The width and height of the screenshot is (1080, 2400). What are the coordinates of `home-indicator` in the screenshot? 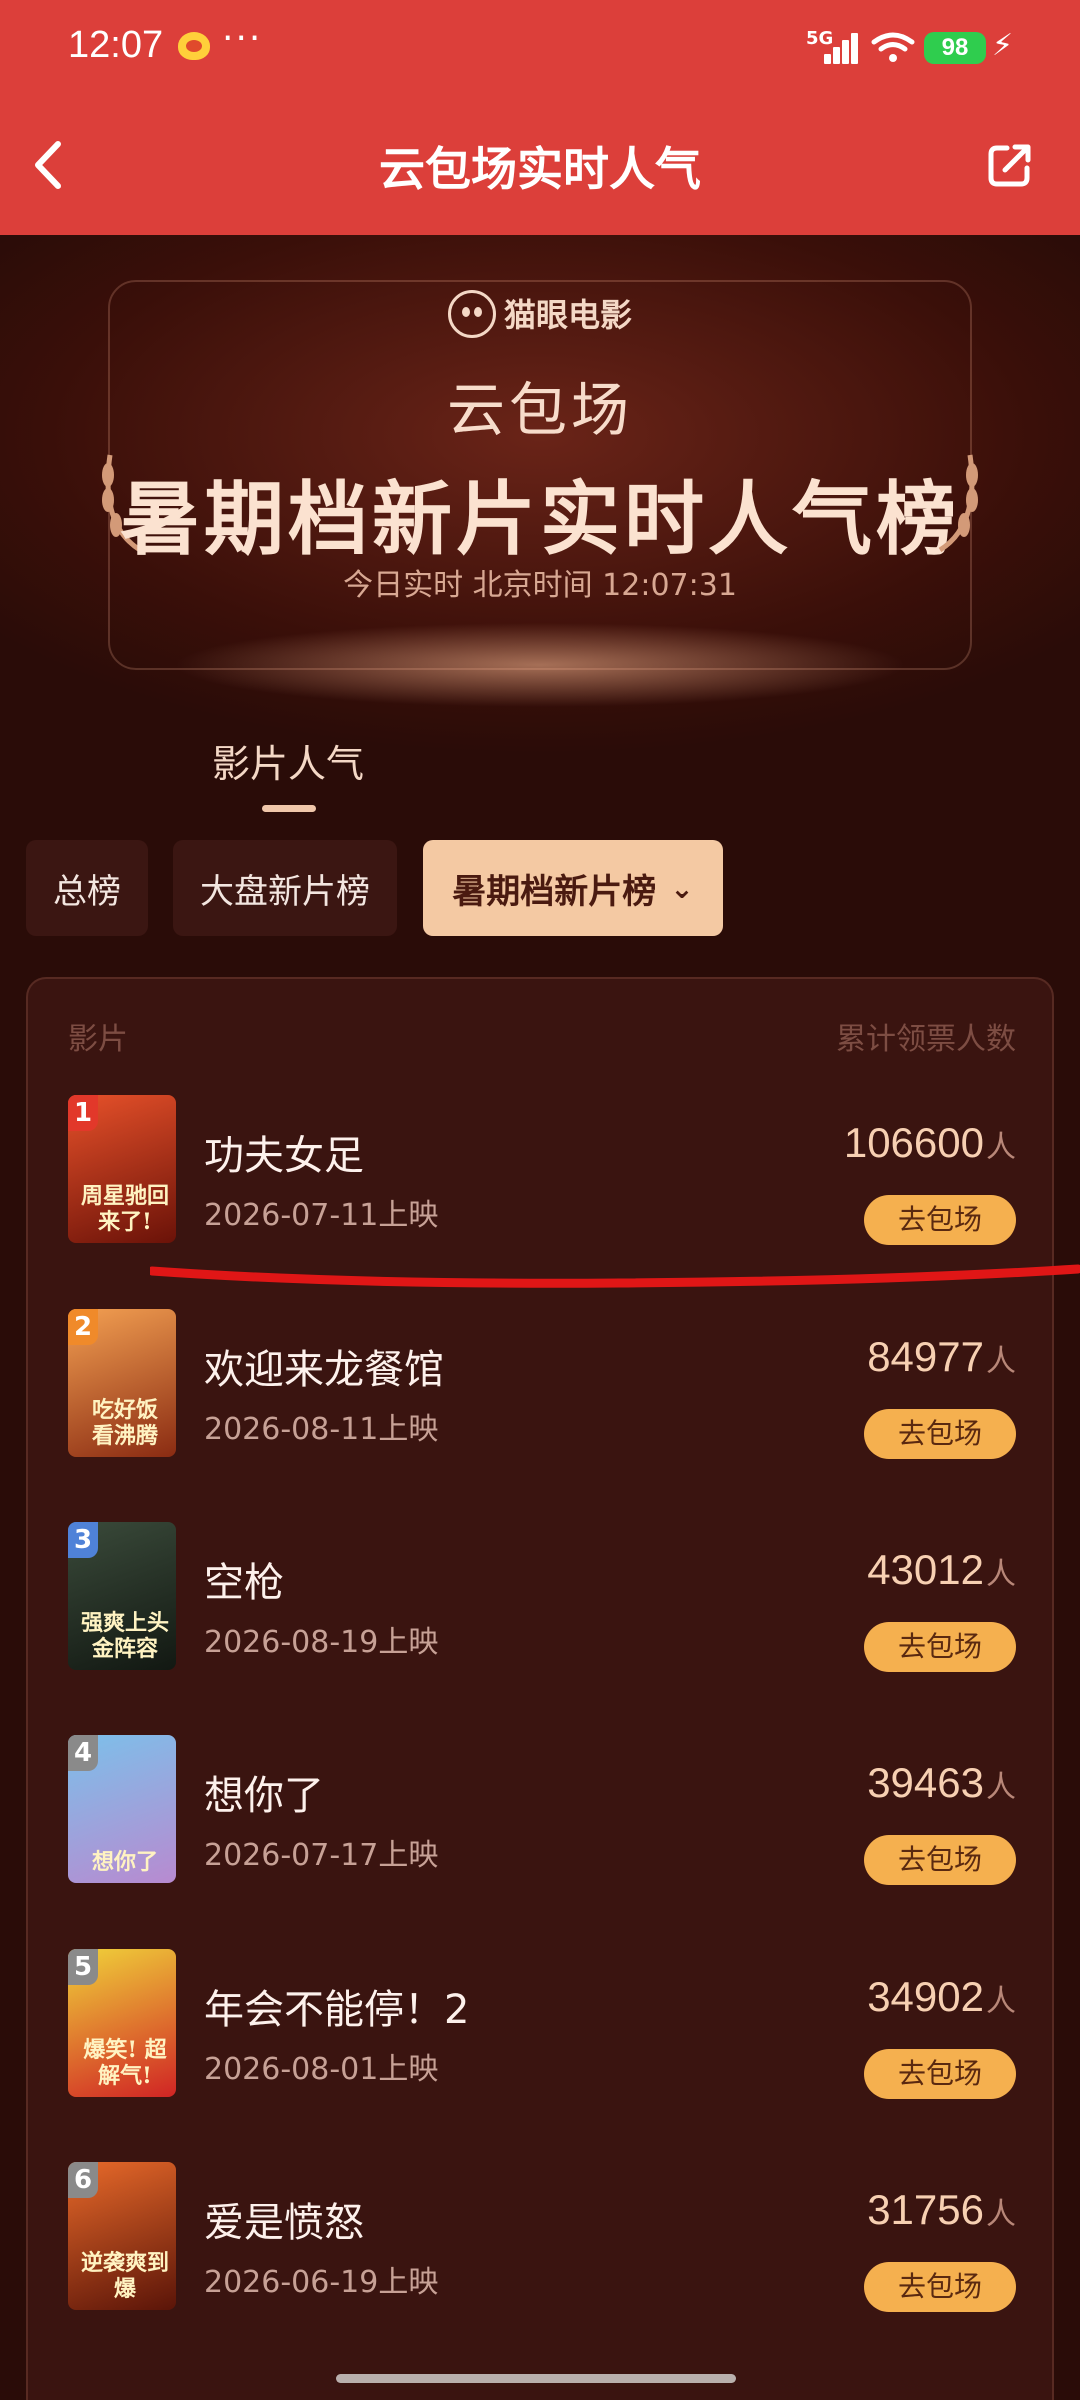 It's located at (536, 2378).